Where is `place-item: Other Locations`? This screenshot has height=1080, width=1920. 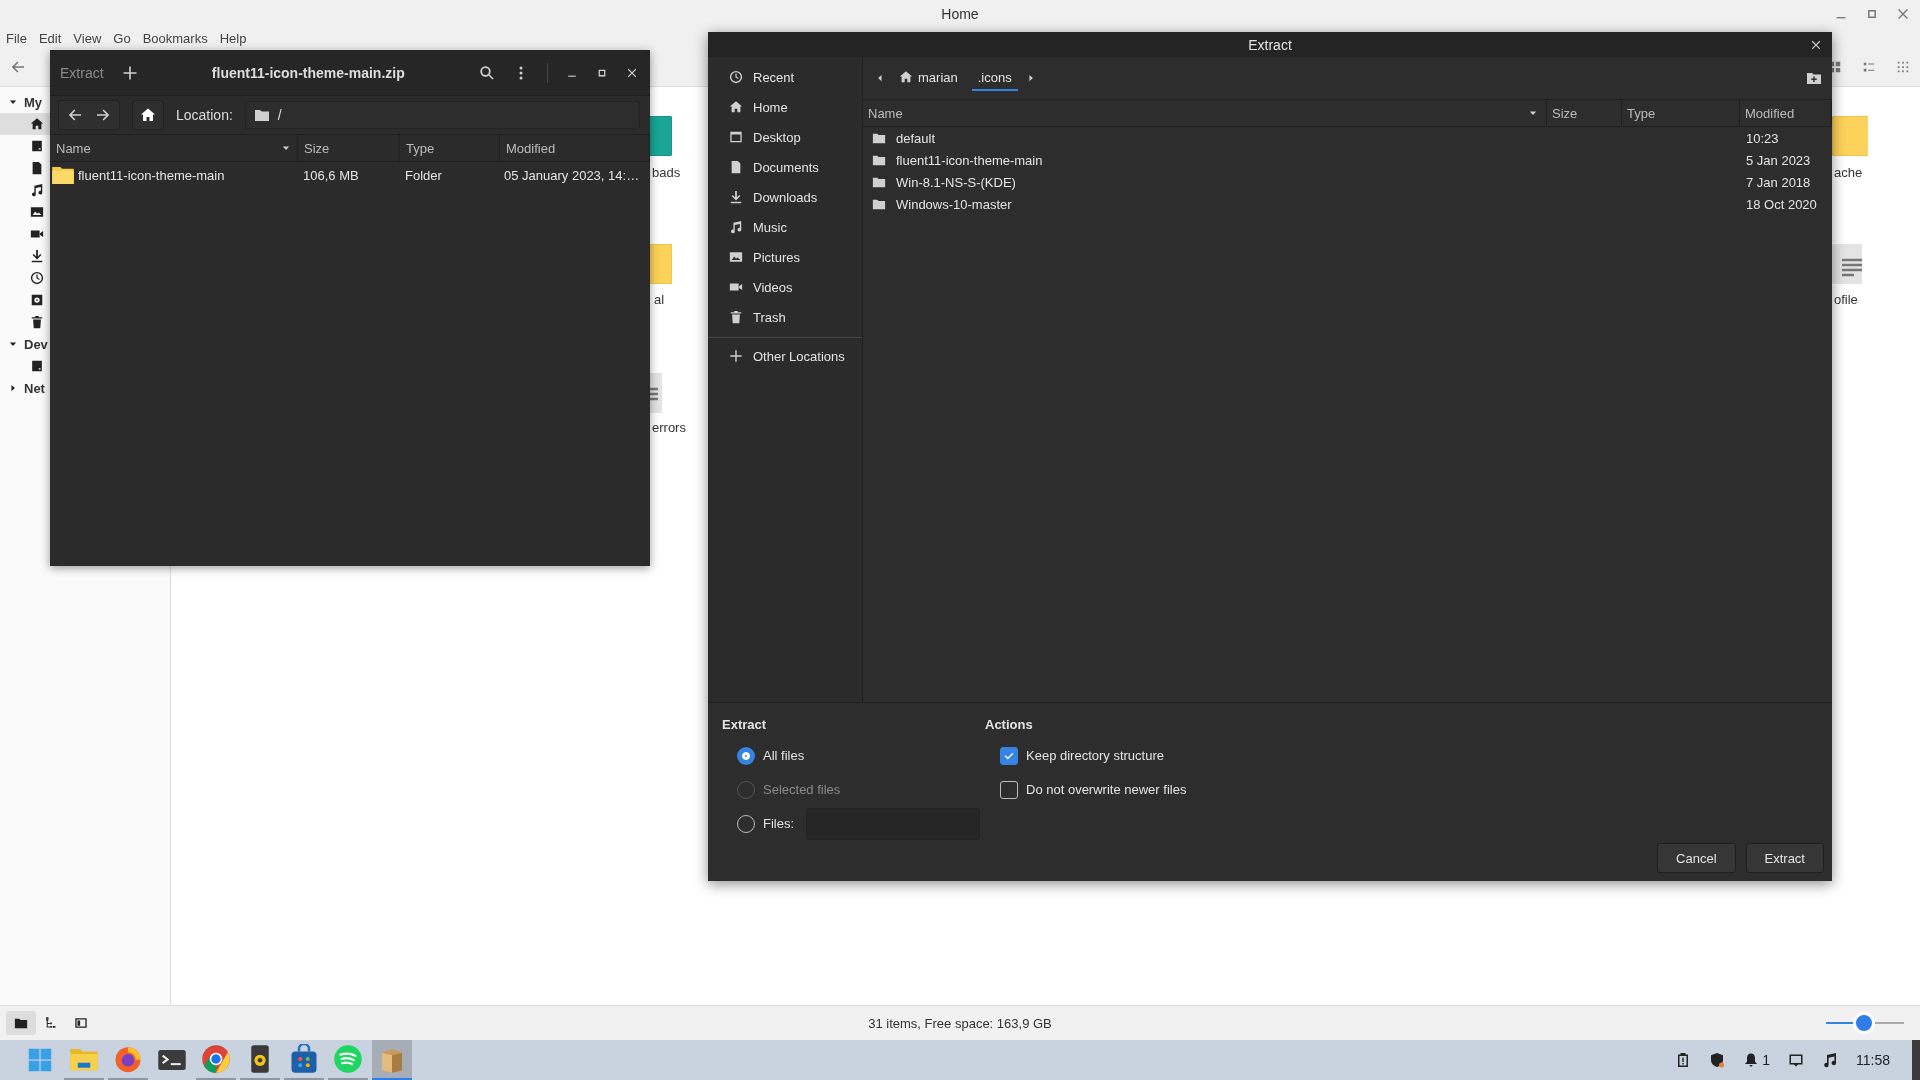 place-item: Other Locations is located at coordinates (785, 356).